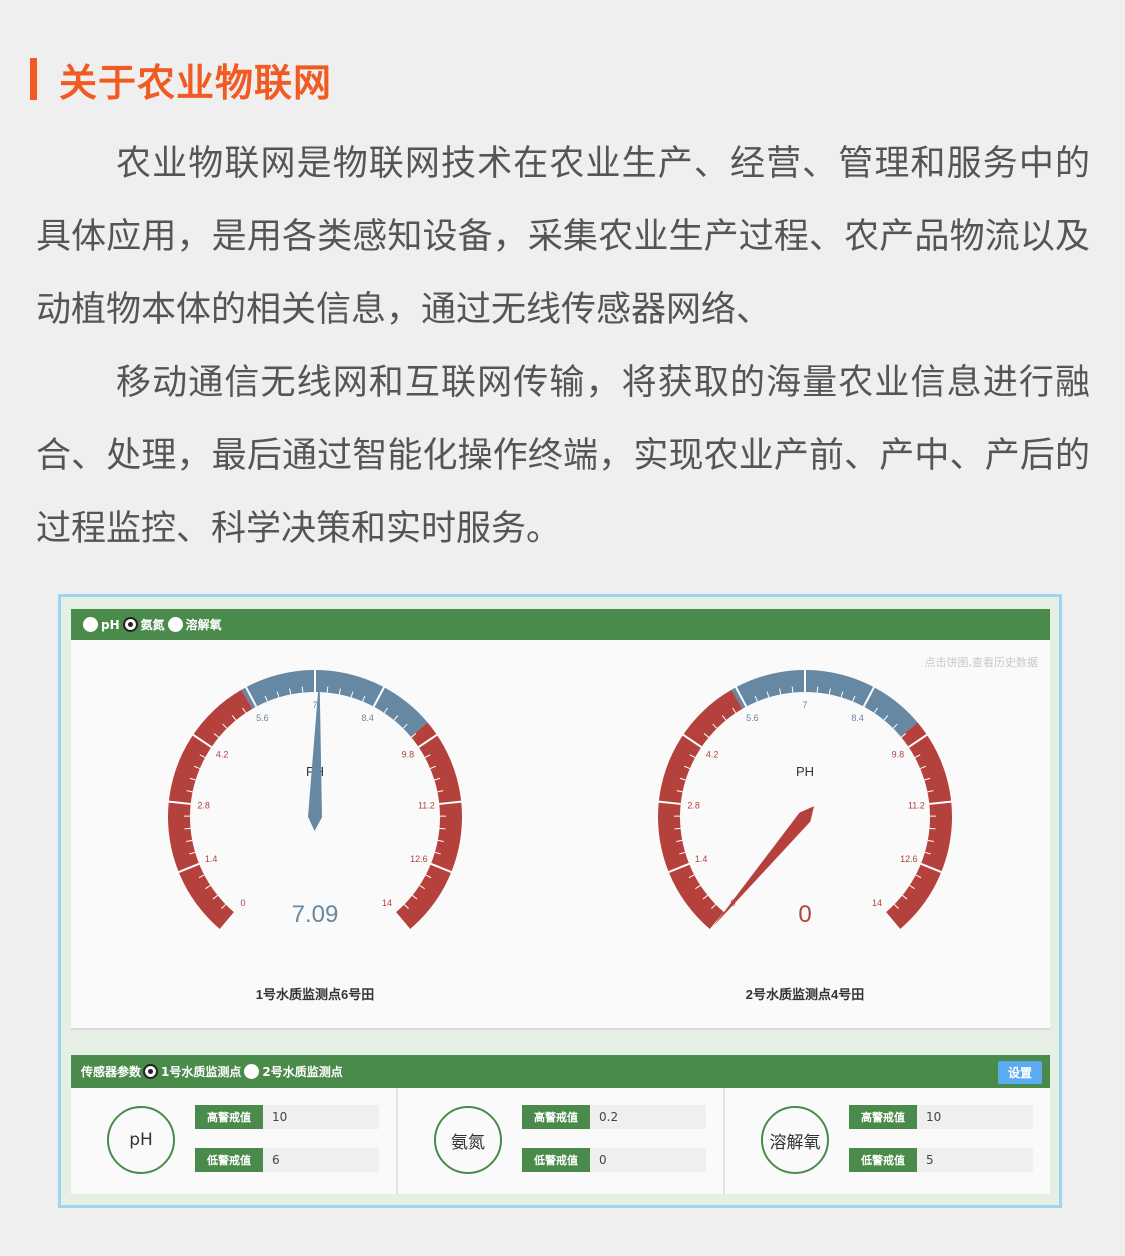 This screenshot has height=1256, width=1125. I want to click on low-alert-value: 0, so click(648, 1160).